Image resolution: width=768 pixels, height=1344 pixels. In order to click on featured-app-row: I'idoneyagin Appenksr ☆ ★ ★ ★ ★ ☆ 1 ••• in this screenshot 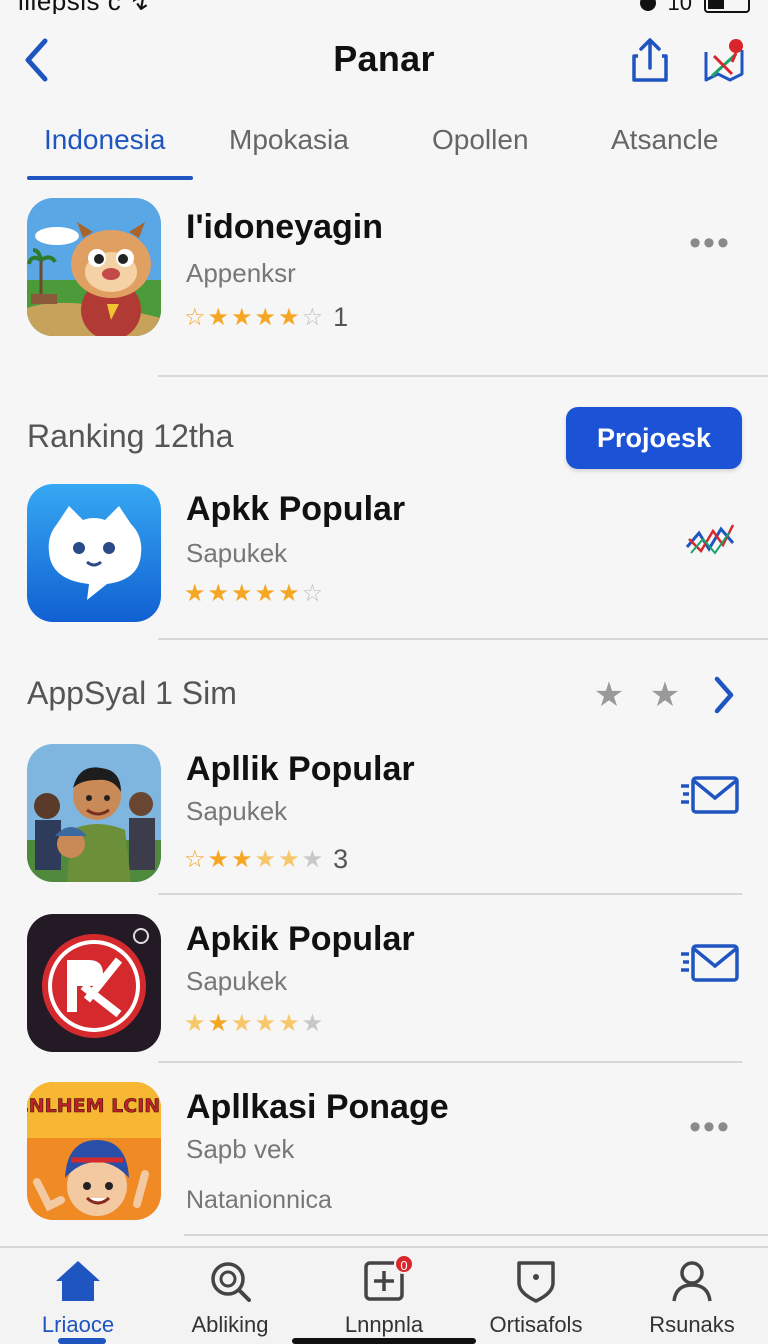, I will do `click(384, 278)`.